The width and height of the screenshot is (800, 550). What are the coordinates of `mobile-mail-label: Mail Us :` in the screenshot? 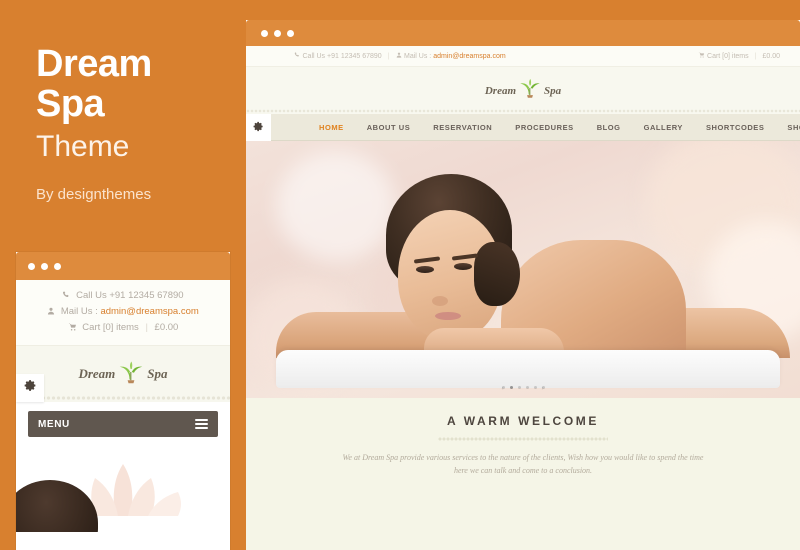 It's located at (79, 311).